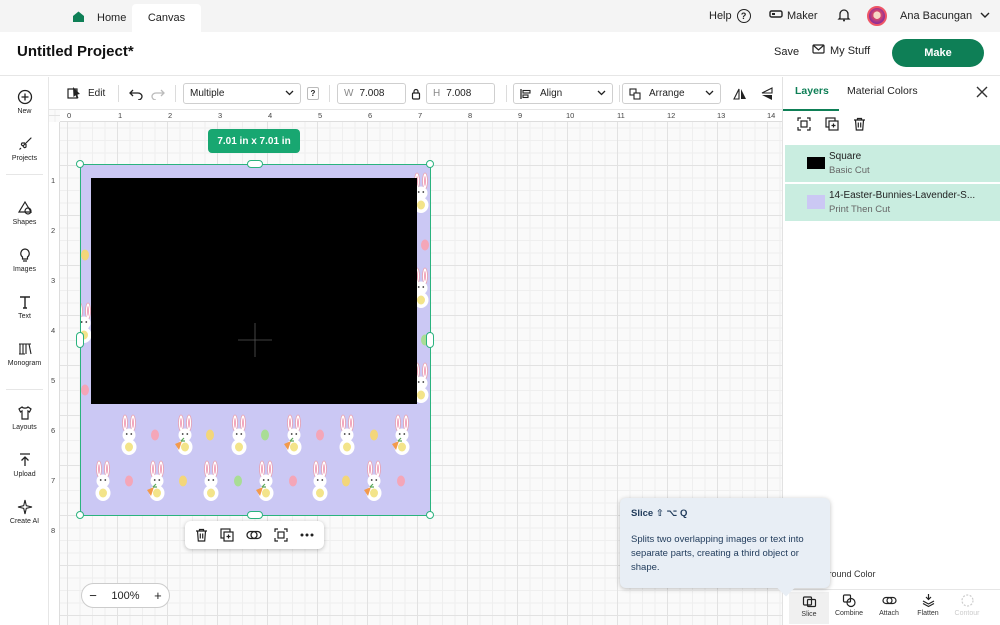 The height and width of the screenshot is (625, 1000). I want to click on close-panel-button, so click(982, 94).